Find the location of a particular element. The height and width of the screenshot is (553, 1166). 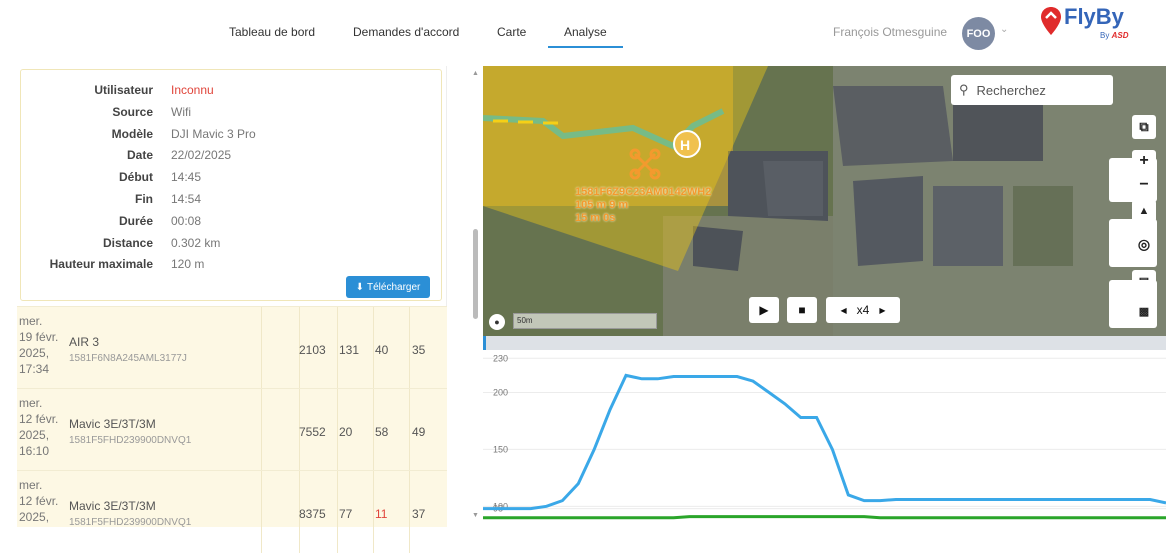

detail-row: Fin 14:54 is located at coordinates (231, 202).